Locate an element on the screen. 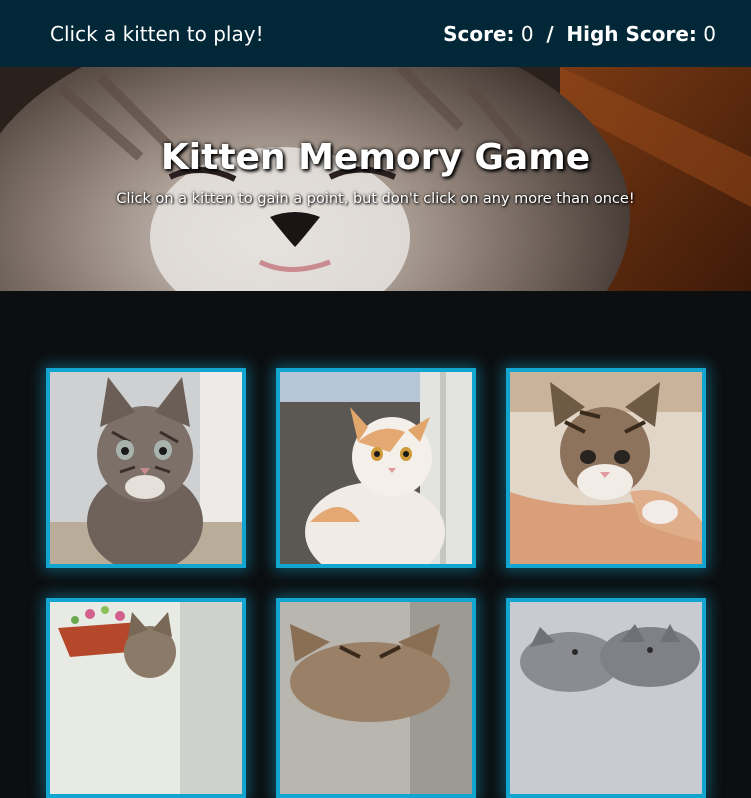 The image size is (751, 798). kitten-in-hand-card is located at coordinates (606, 468).